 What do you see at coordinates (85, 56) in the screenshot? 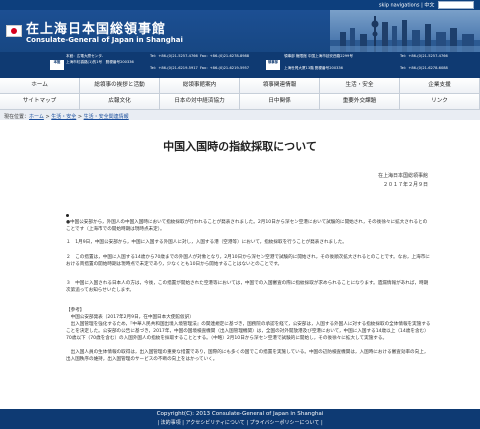
I see `main-office-address: 本館：広電大廈センタ-` at bounding box center [85, 56].